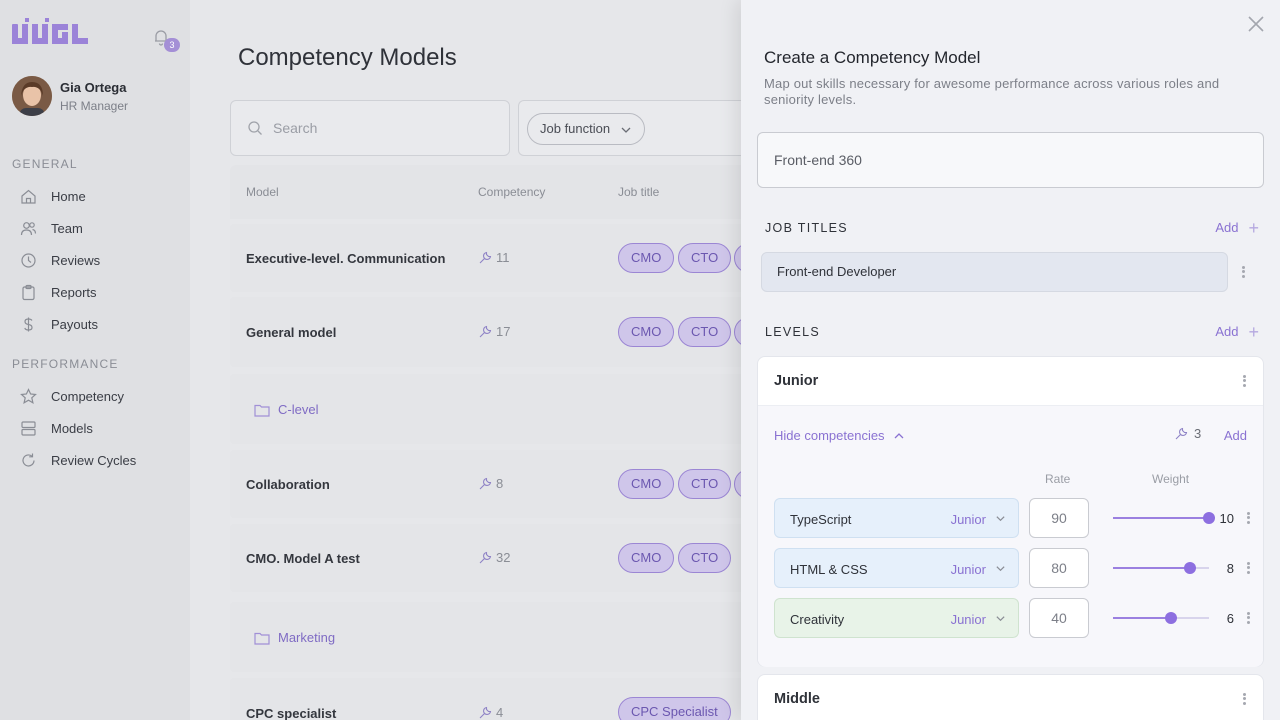 Image resolution: width=1280 pixels, height=720 pixels. What do you see at coordinates (994, 272) in the screenshot?
I see `job-title-chip: Front-end Developer` at bounding box center [994, 272].